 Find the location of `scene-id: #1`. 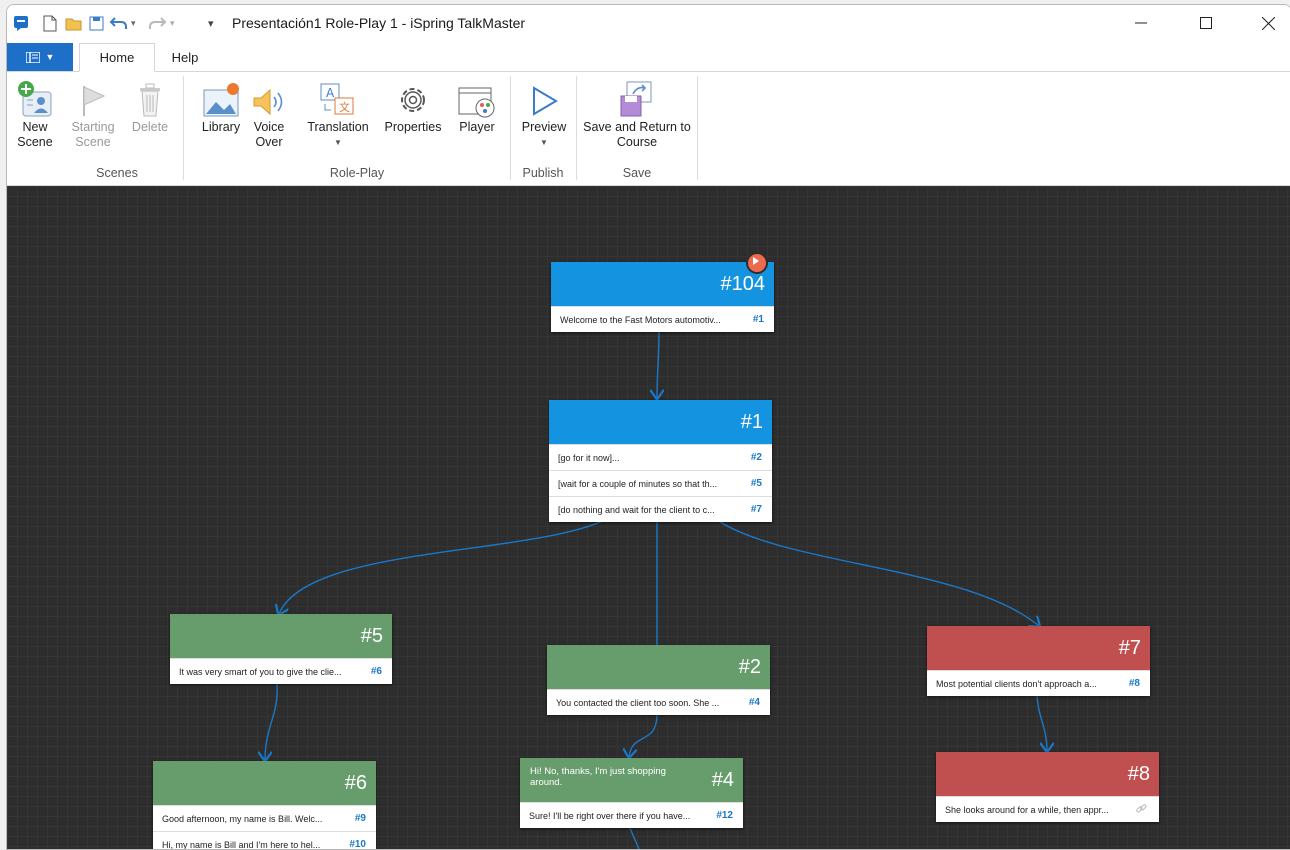

scene-id: #1 is located at coordinates (751, 422).